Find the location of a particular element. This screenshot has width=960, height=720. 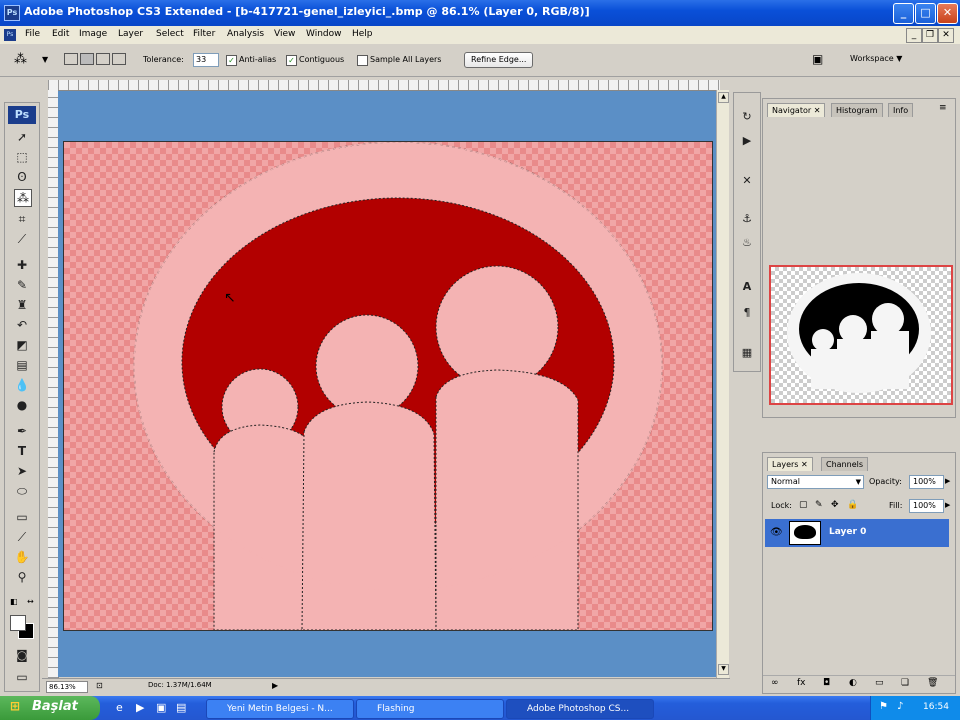

delete-layer-icon: 🗑 is located at coordinates (932, 683).